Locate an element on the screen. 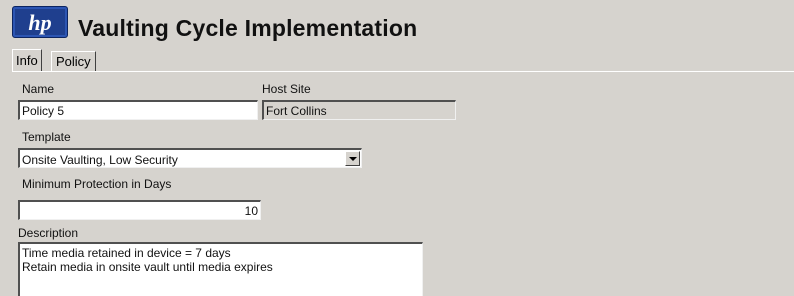 Image resolution: width=794 pixels, height=296 pixels. description-line: Time media retained in device = 7 days is located at coordinates (126, 253).